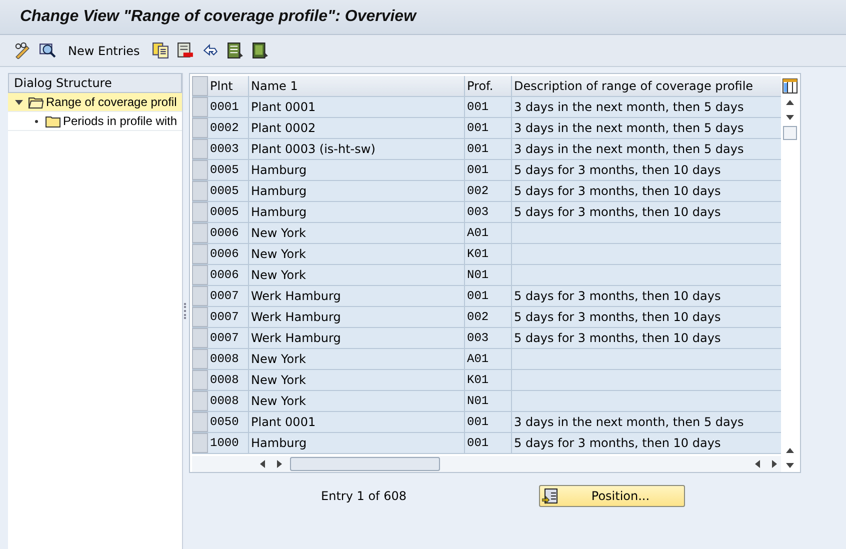 The image size is (846, 549). What do you see at coordinates (228, 422) in the screenshot?
I see `table-cell: 0050` at bounding box center [228, 422].